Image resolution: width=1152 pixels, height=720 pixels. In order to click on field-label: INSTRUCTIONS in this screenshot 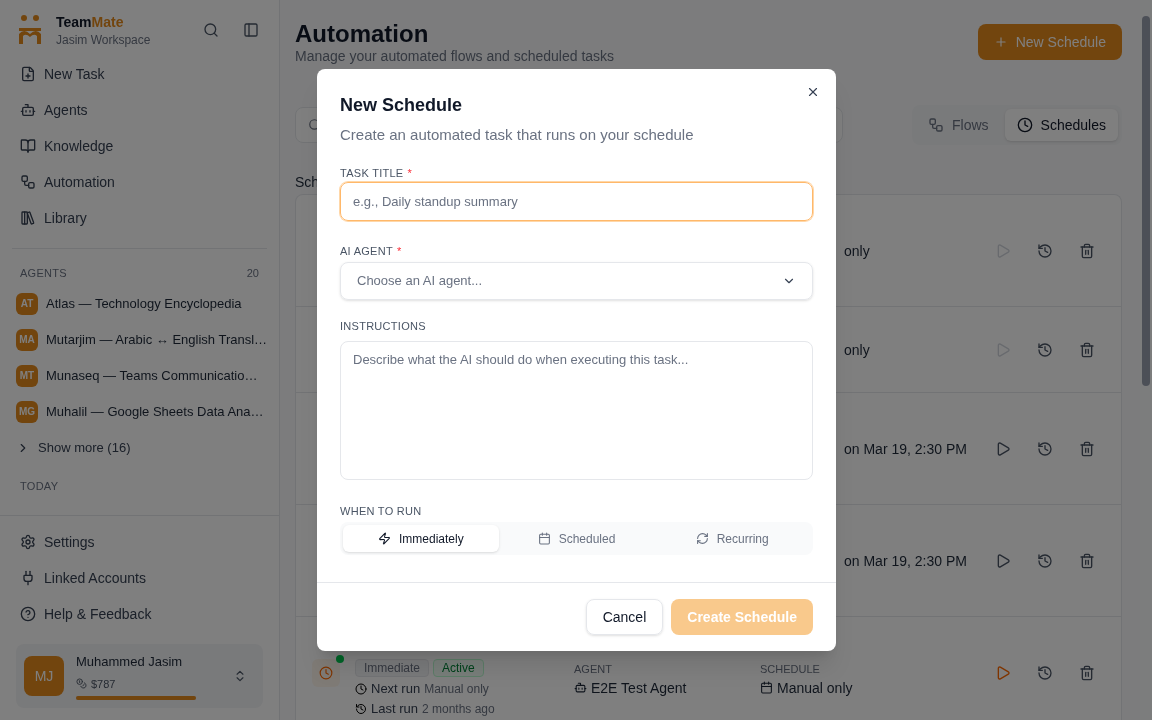, I will do `click(383, 326)`.